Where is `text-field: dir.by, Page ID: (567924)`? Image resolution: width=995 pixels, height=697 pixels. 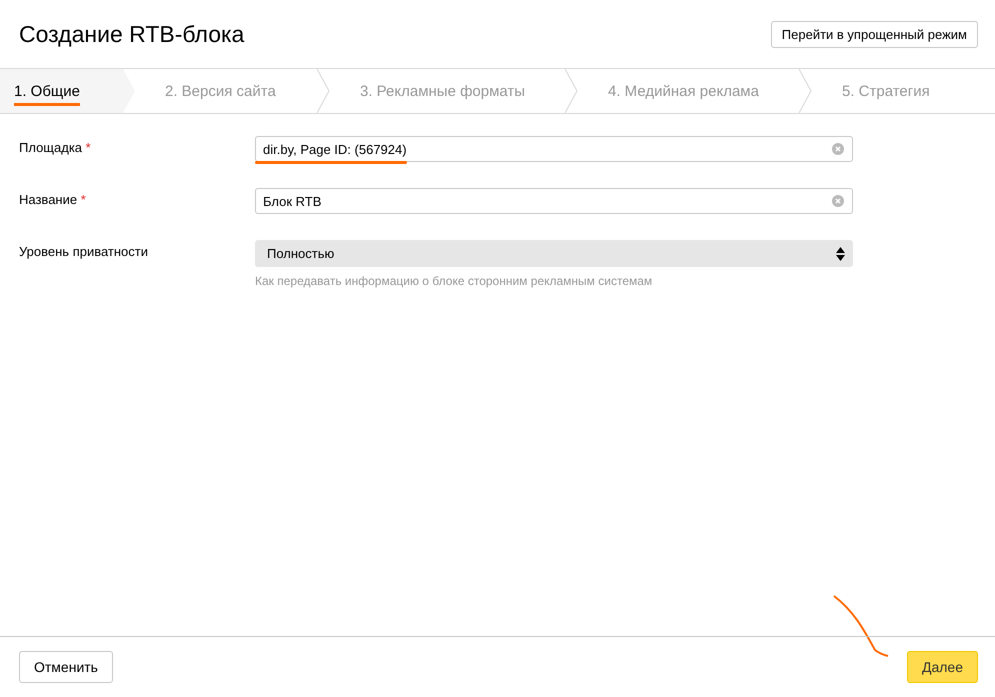 text-field: dir.by, Page ID: (567924) is located at coordinates (554, 149).